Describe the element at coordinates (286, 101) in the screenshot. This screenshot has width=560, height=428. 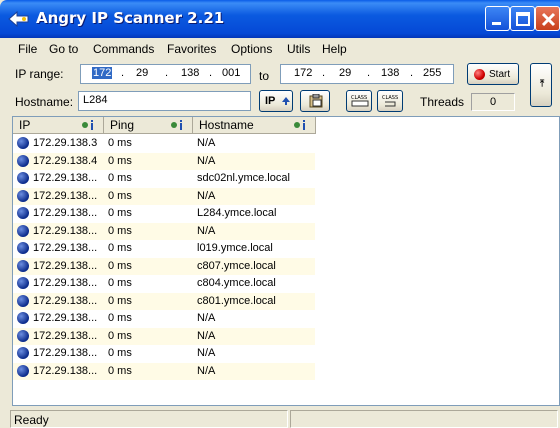
I see `arrow-up-icon` at that location.